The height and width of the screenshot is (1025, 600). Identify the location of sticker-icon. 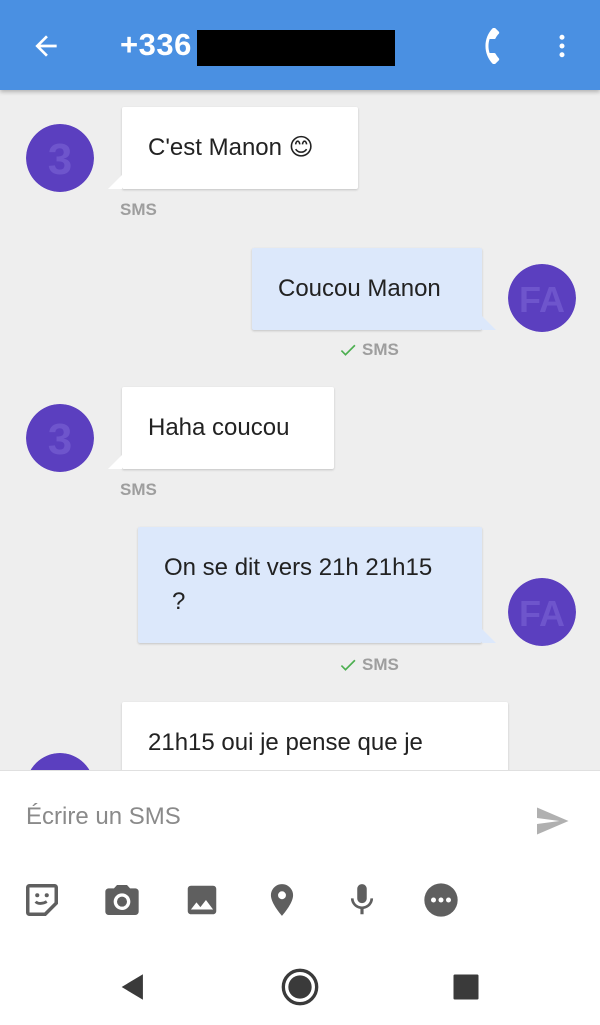
(42, 900).